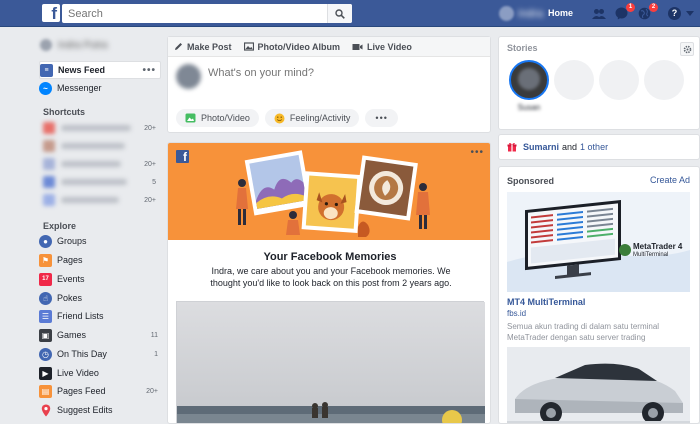 This screenshot has width=700, height=424. What do you see at coordinates (624, 12) in the screenshot?
I see `messages-button: 1` at bounding box center [624, 12].